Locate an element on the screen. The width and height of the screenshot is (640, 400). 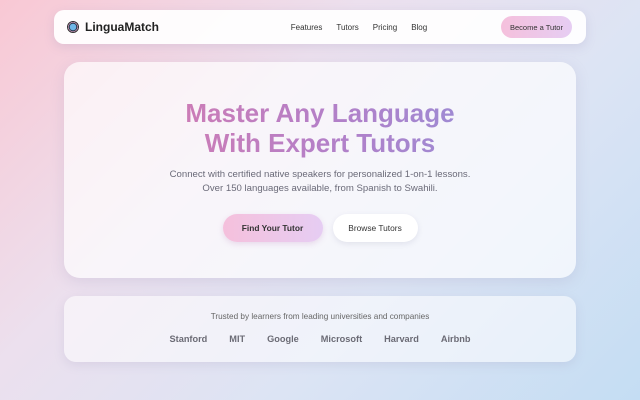
nav-link-pricing: Pricing is located at coordinates (385, 27).